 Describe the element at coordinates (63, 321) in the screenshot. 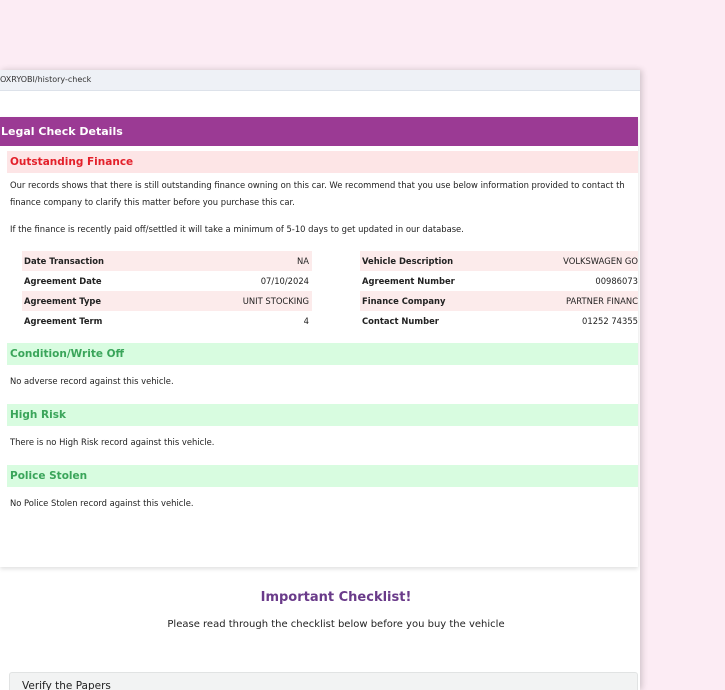

I see `row-label: Agreement Term` at that location.